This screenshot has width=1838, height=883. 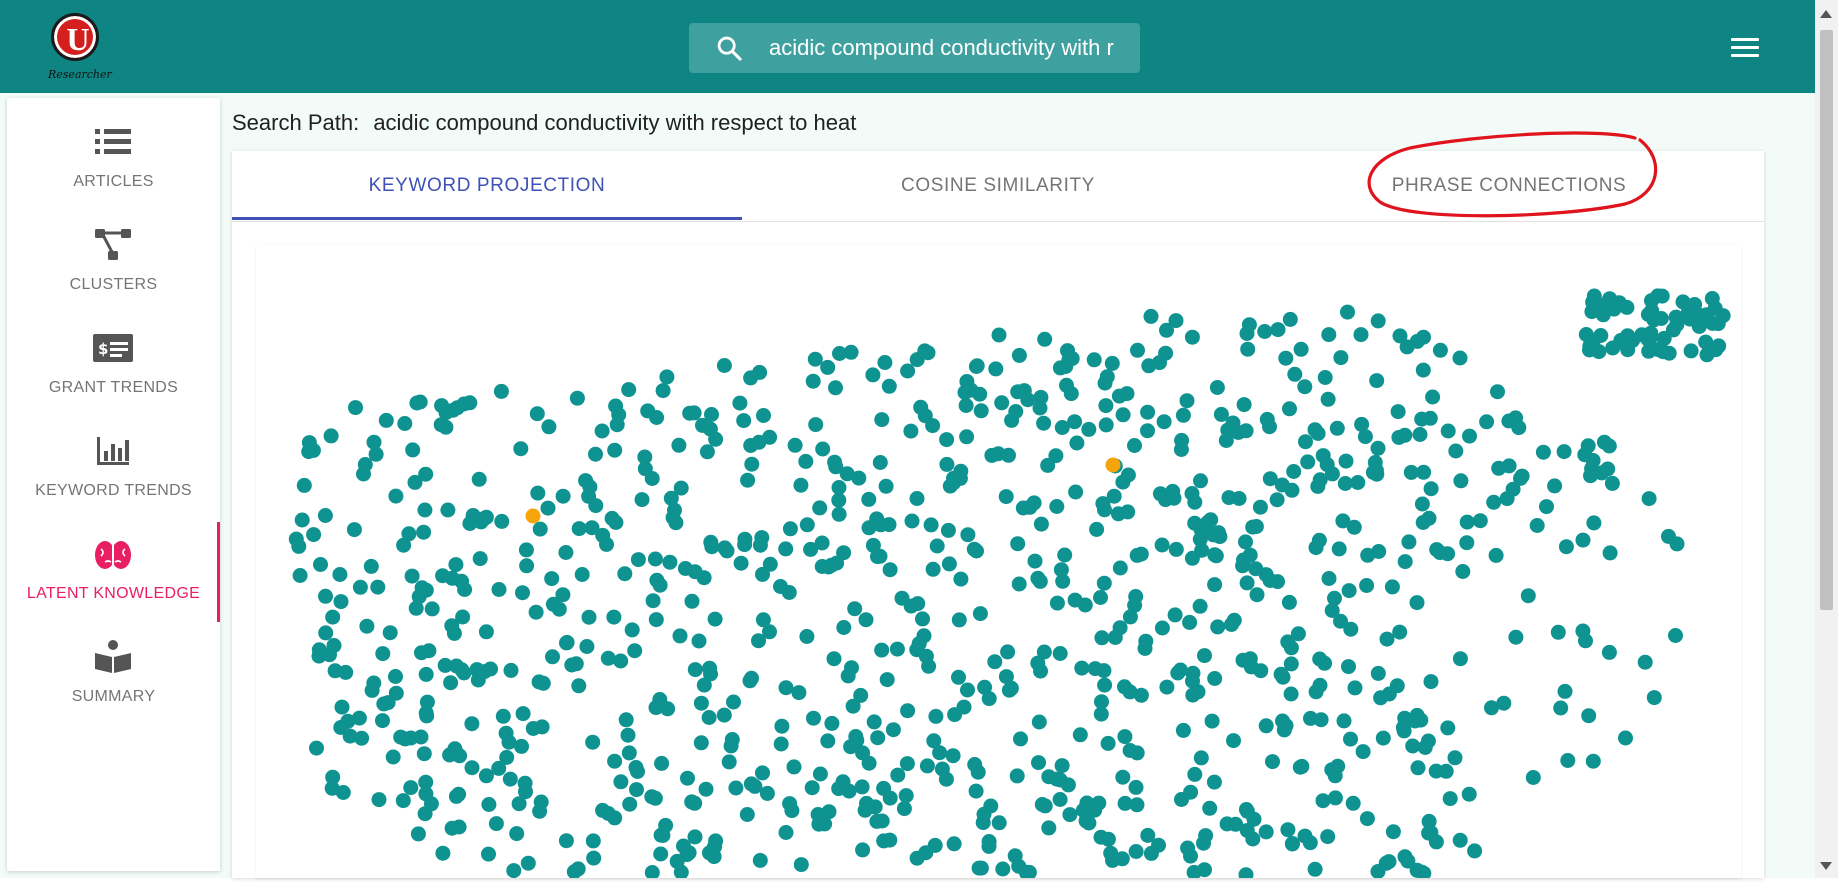 What do you see at coordinates (113, 160) in the screenshot?
I see `sidebar-item-articles: ARTICLES` at bounding box center [113, 160].